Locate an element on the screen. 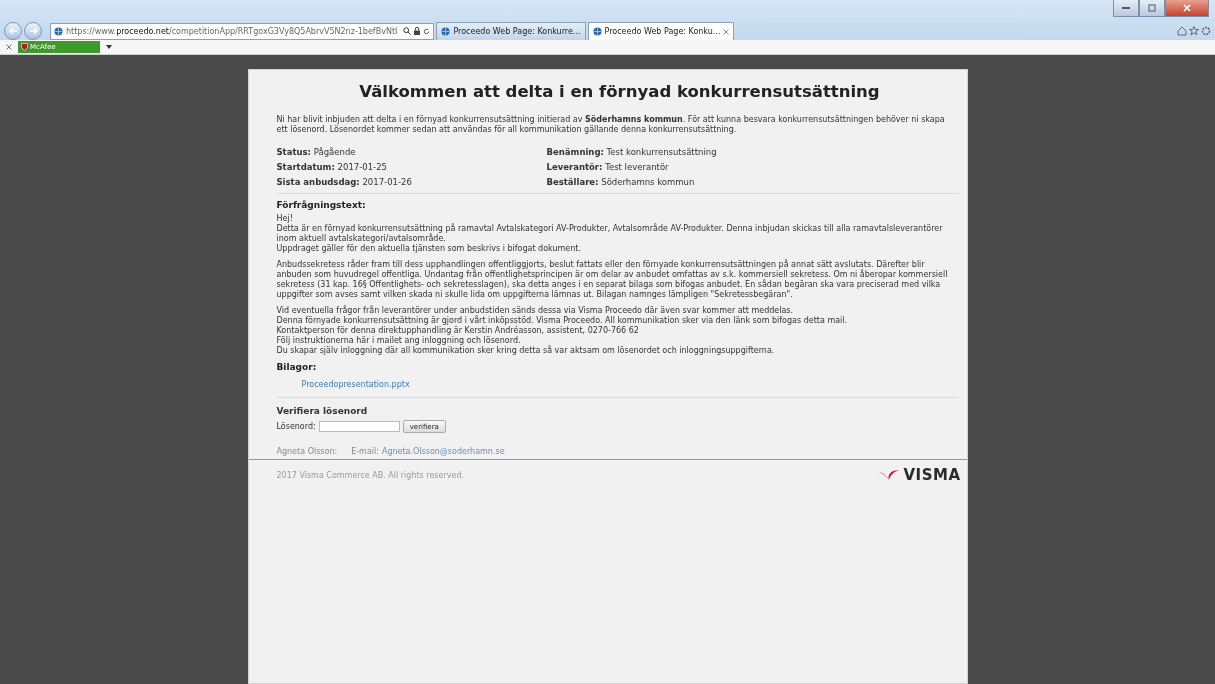 The width and height of the screenshot is (1215, 684). minimize-icon is located at coordinates (1126, 8).